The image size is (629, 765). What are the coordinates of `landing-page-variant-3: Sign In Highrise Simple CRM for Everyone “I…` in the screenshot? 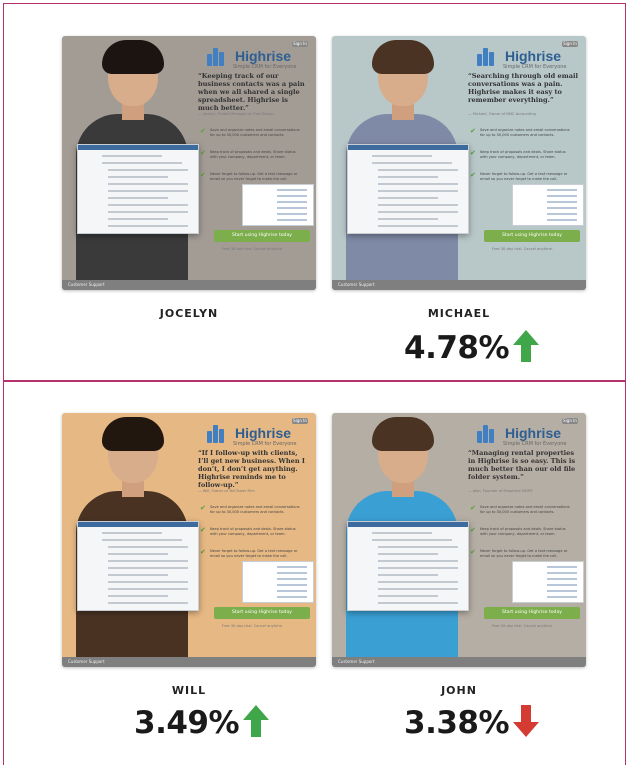 It's located at (189, 540).